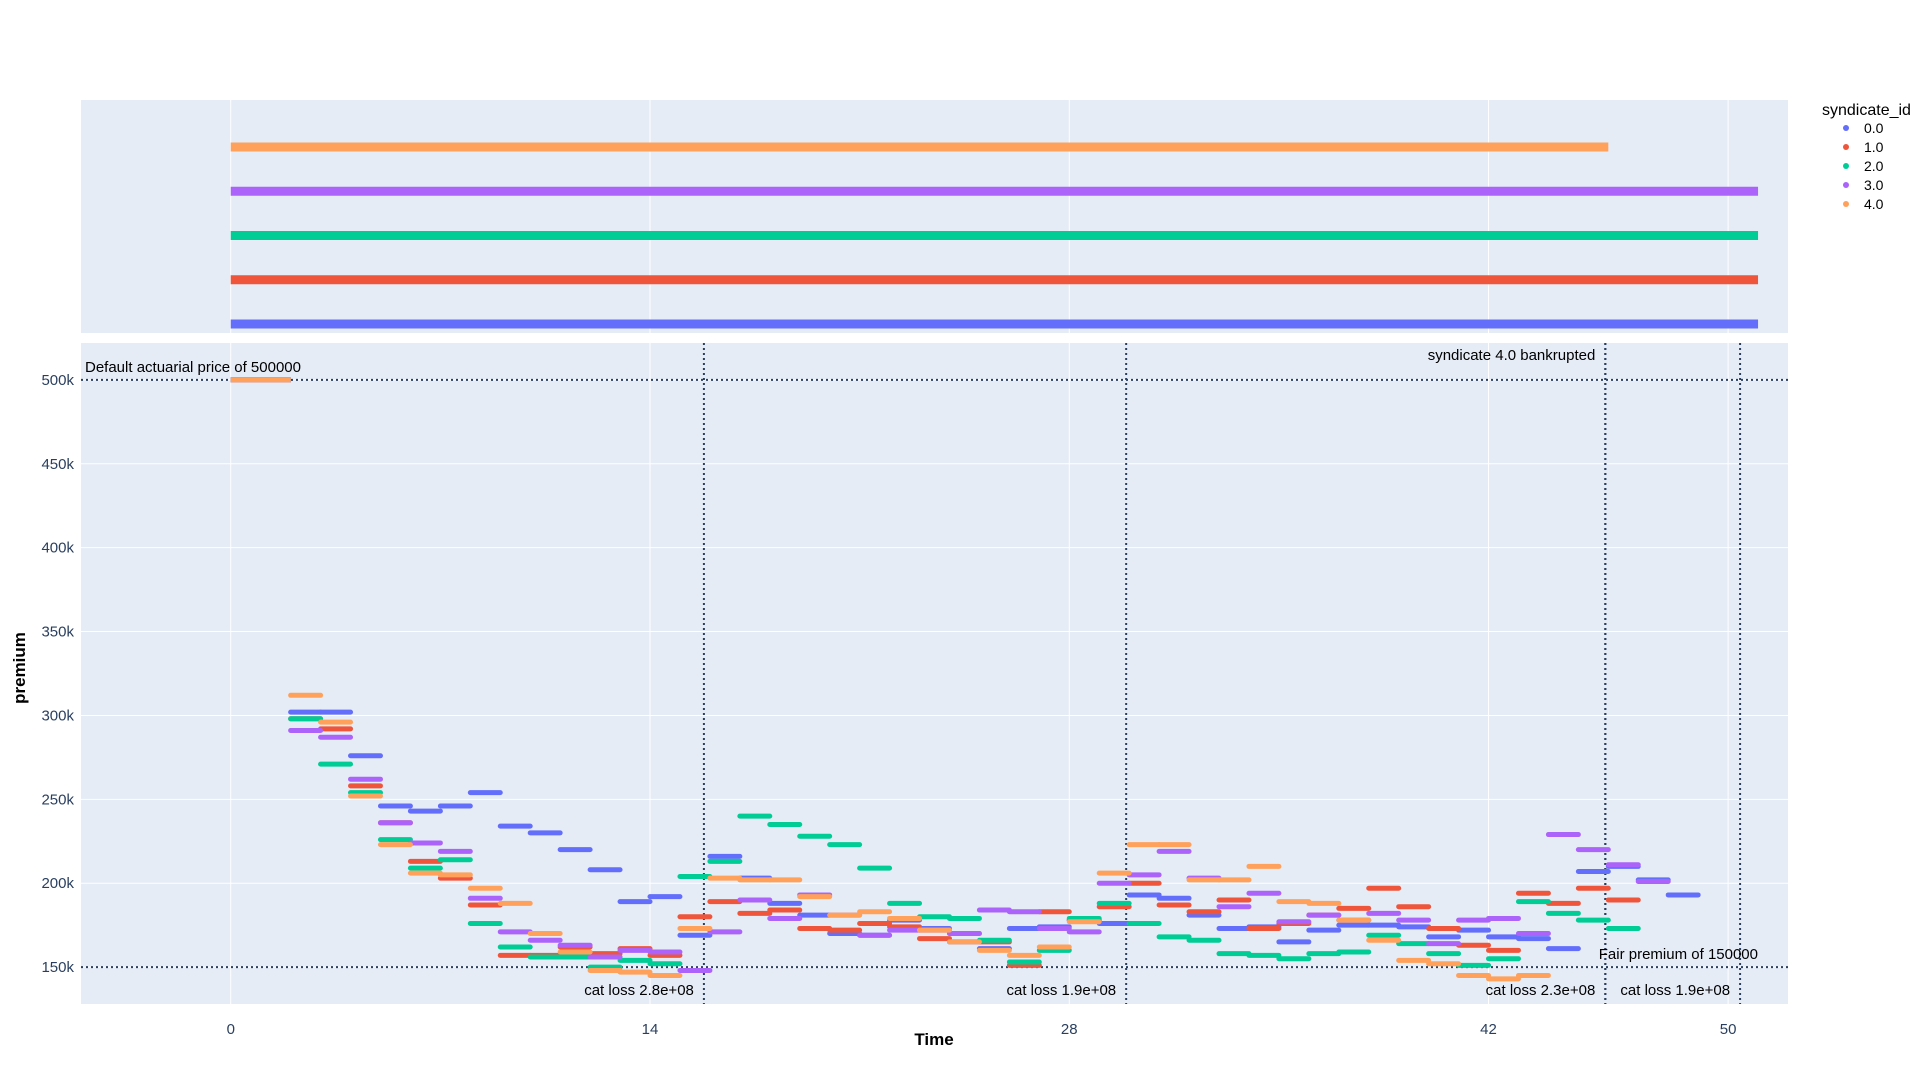 The width and height of the screenshot is (1920, 1080). I want to click on legend-label-1.0: 1.0, so click(1874, 147).